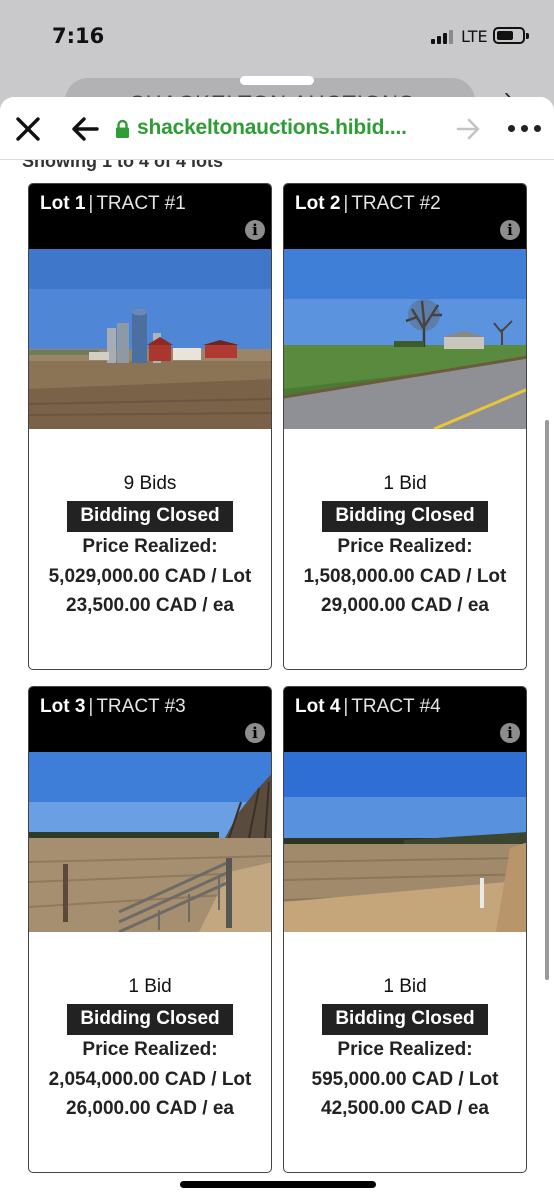  Describe the element at coordinates (28, 129) in the screenshot. I see `close-icon` at that location.